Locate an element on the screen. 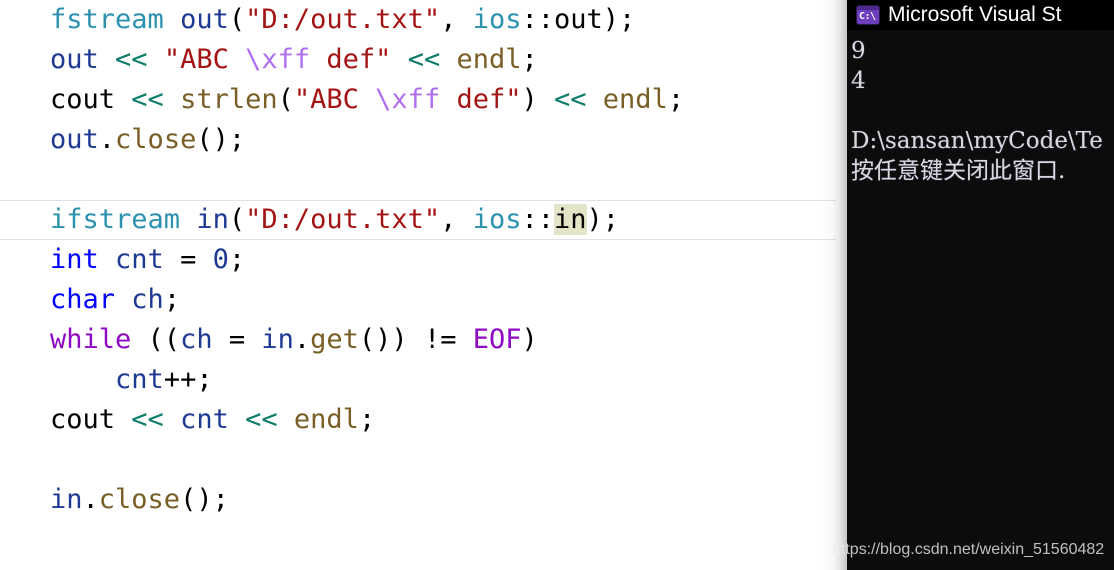 The image size is (1114, 570). token-highlighted-reference-in: in is located at coordinates (570, 219).